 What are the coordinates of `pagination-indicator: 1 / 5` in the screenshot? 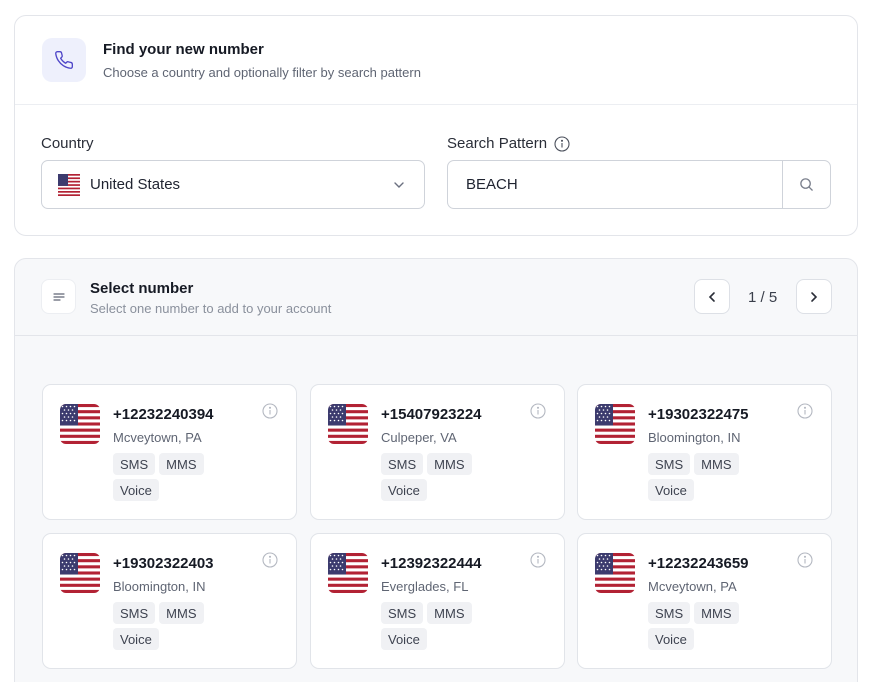 It's located at (763, 297).